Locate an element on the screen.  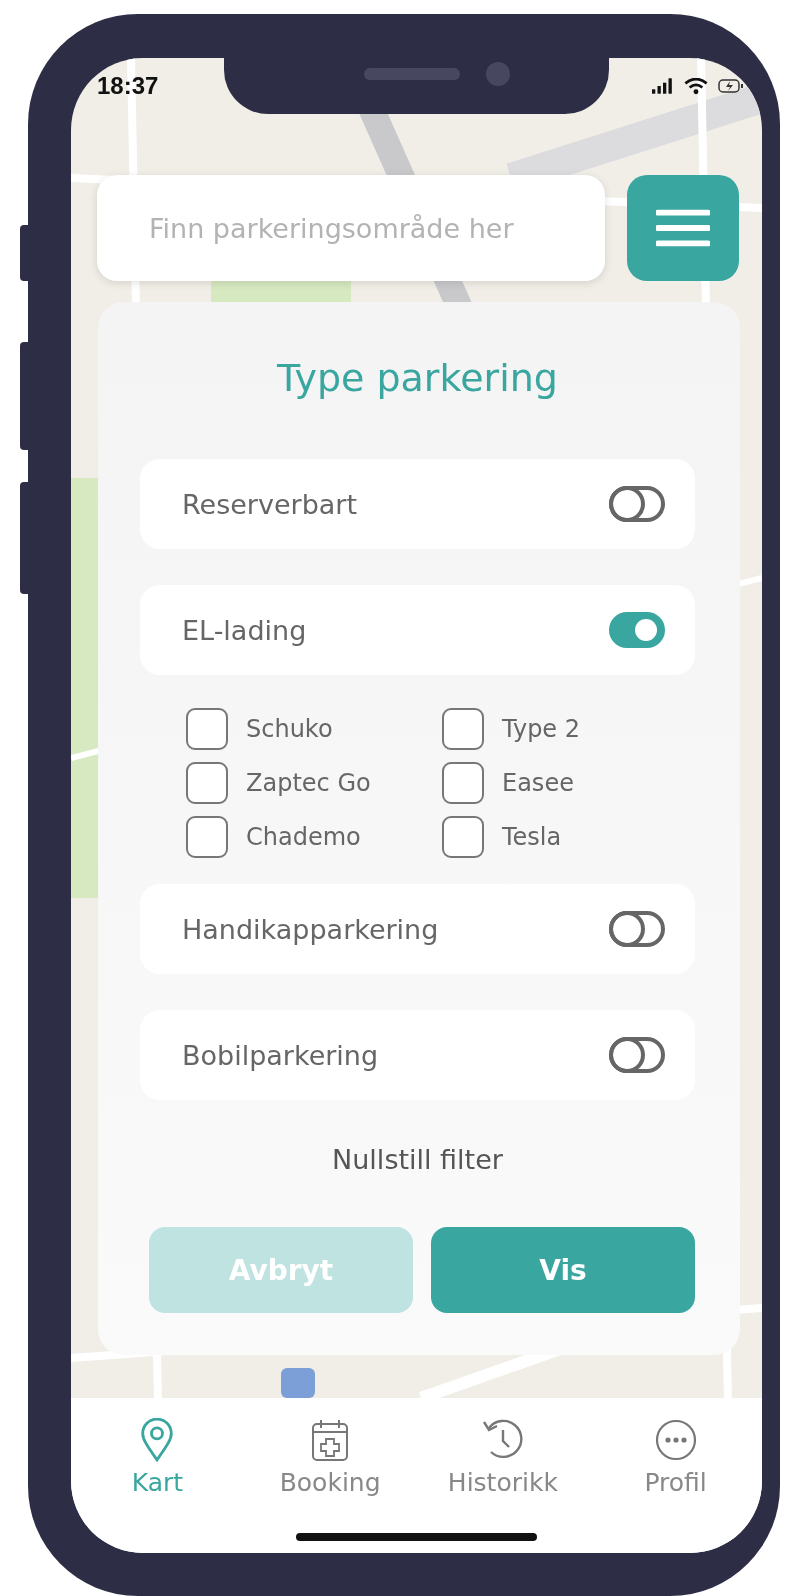
option-row: Reserverbart is located at coordinates (417, 504).